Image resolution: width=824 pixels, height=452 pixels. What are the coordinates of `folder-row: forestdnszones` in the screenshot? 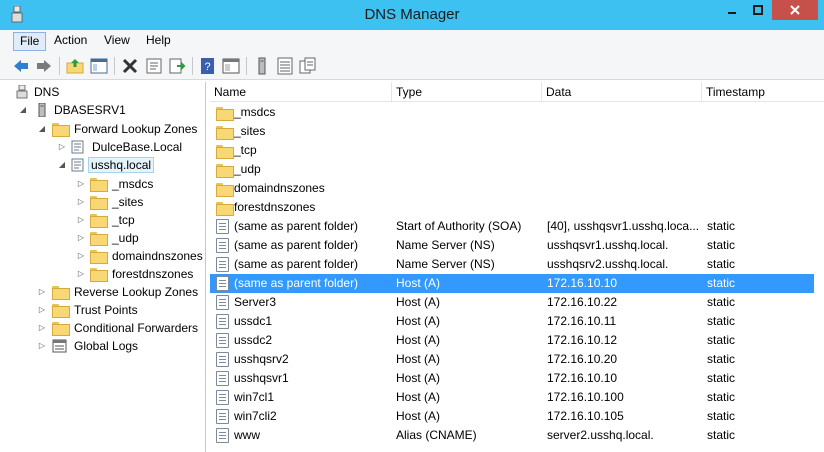 It's located at (512, 207).